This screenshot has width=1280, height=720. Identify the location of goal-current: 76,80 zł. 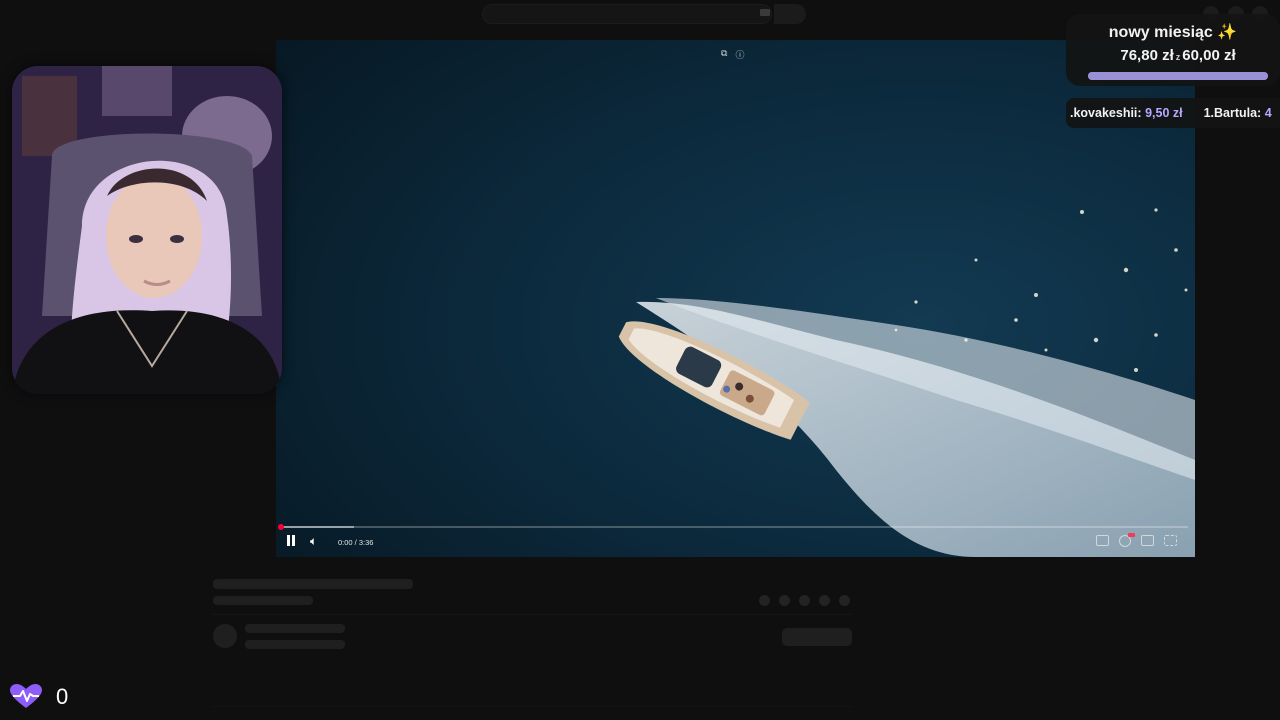
(1147, 55).